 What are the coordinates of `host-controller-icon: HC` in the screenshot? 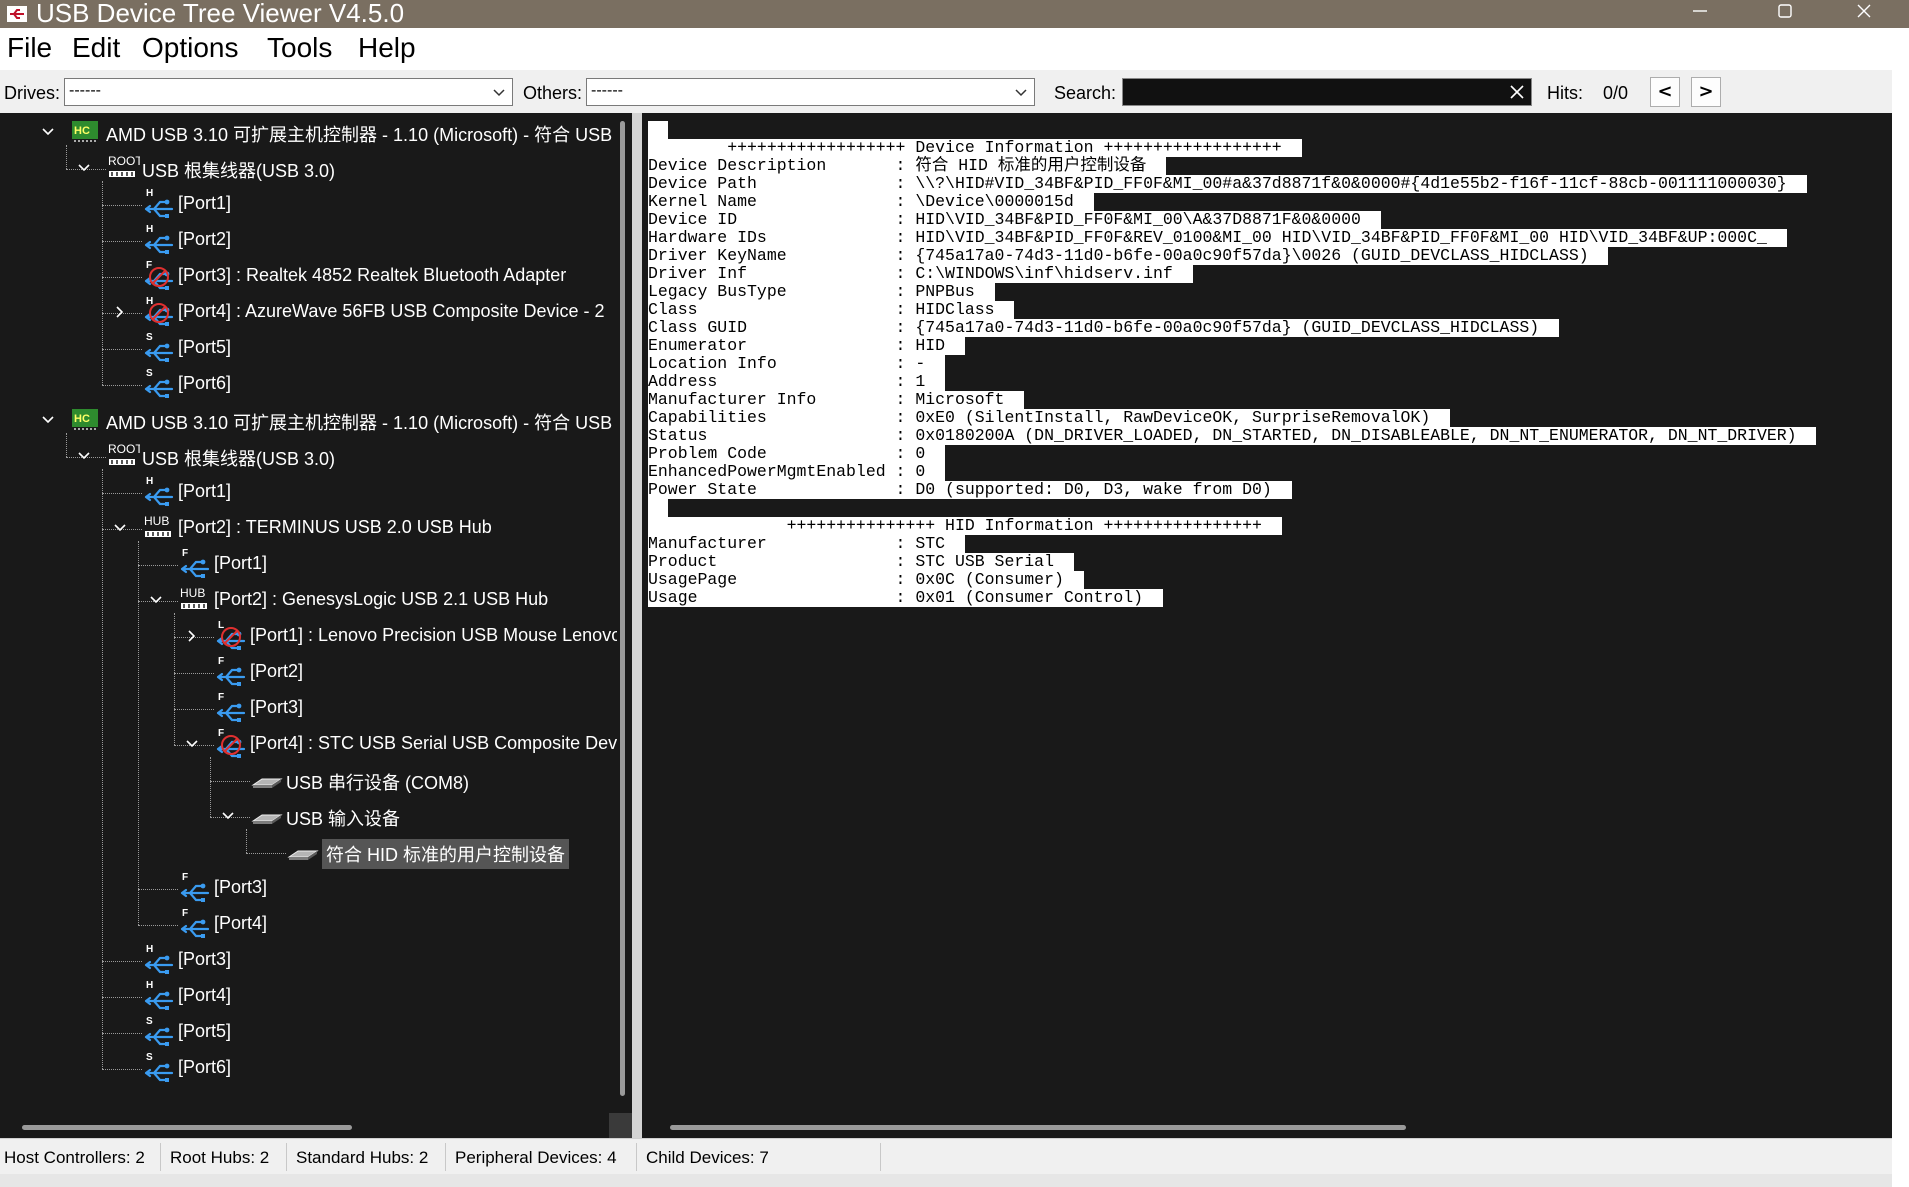 It's located at (86, 423).